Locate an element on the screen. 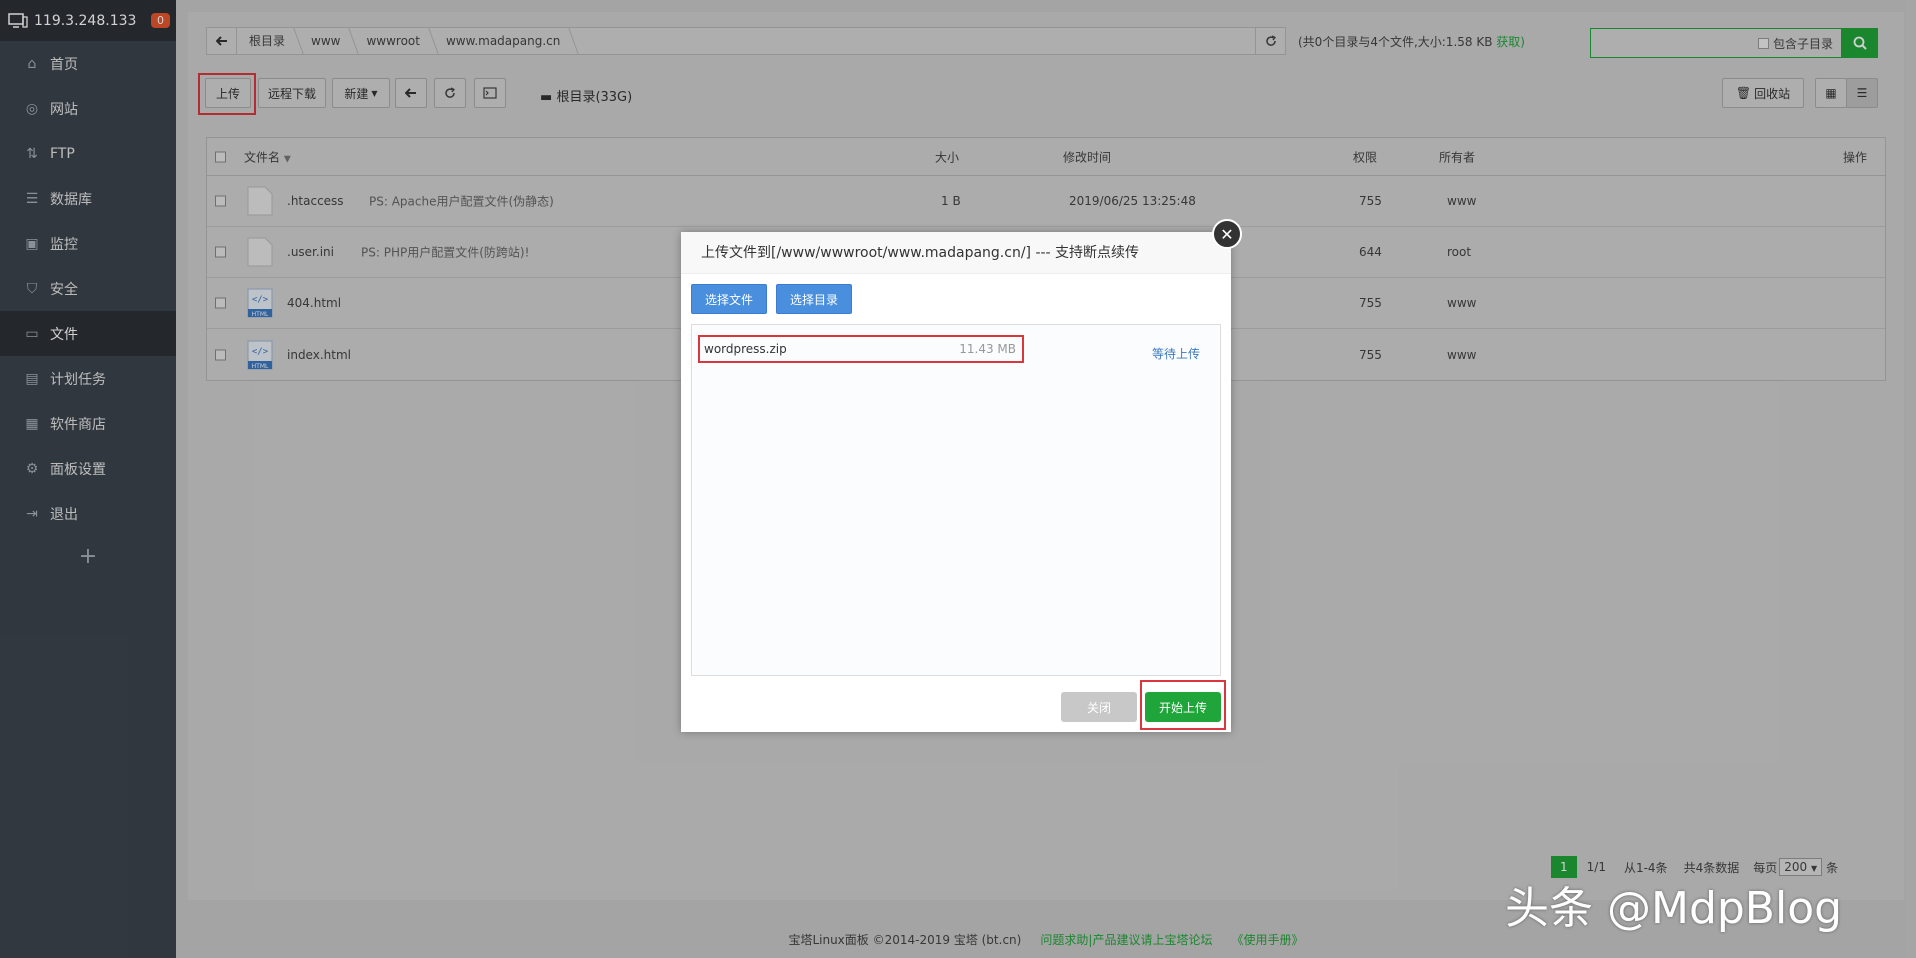  sidebar-item-label: 监控 is located at coordinates (64, 244).